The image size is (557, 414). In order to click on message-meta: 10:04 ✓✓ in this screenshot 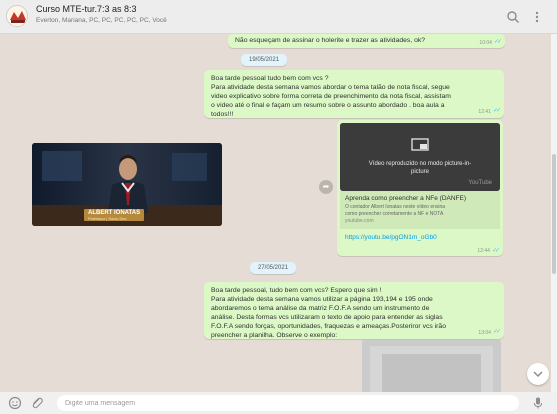, I will do `click(490, 43)`.